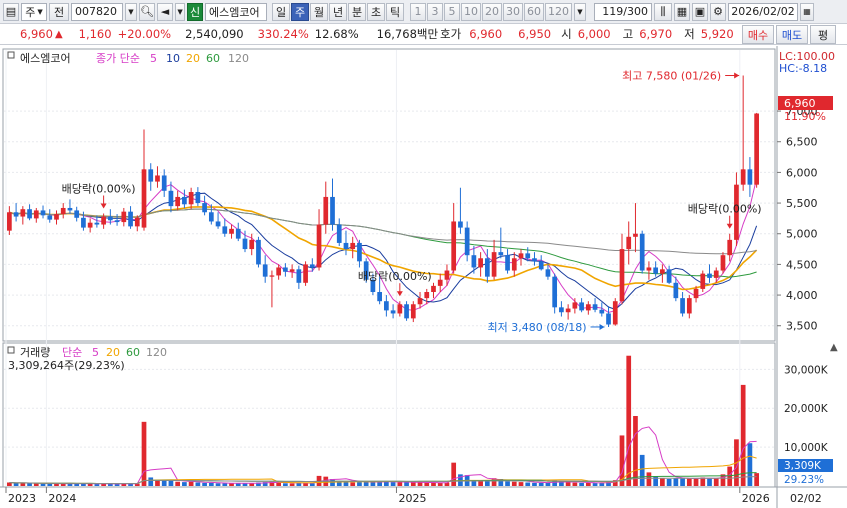 This screenshot has width=847, height=508. What do you see at coordinates (281, 11) in the screenshot?
I see `period-button: 일` at bounding box center [281, 11].